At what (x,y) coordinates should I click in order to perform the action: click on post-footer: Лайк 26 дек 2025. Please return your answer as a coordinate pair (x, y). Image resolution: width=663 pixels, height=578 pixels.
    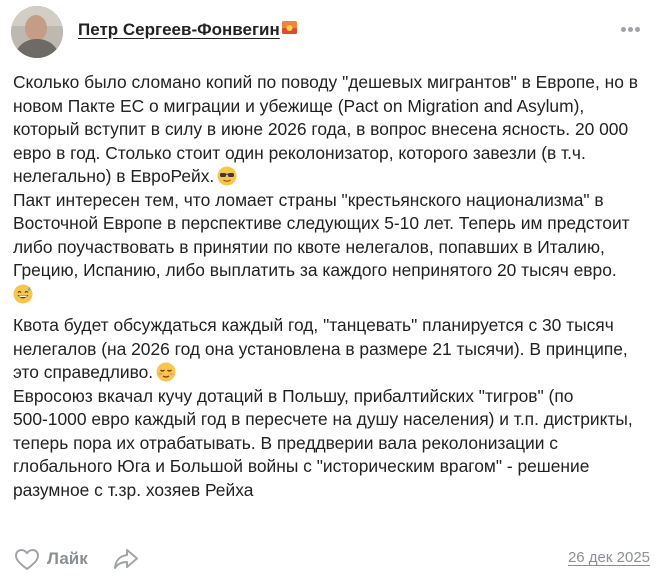
    Looking at the image, I should click on (331, 559).